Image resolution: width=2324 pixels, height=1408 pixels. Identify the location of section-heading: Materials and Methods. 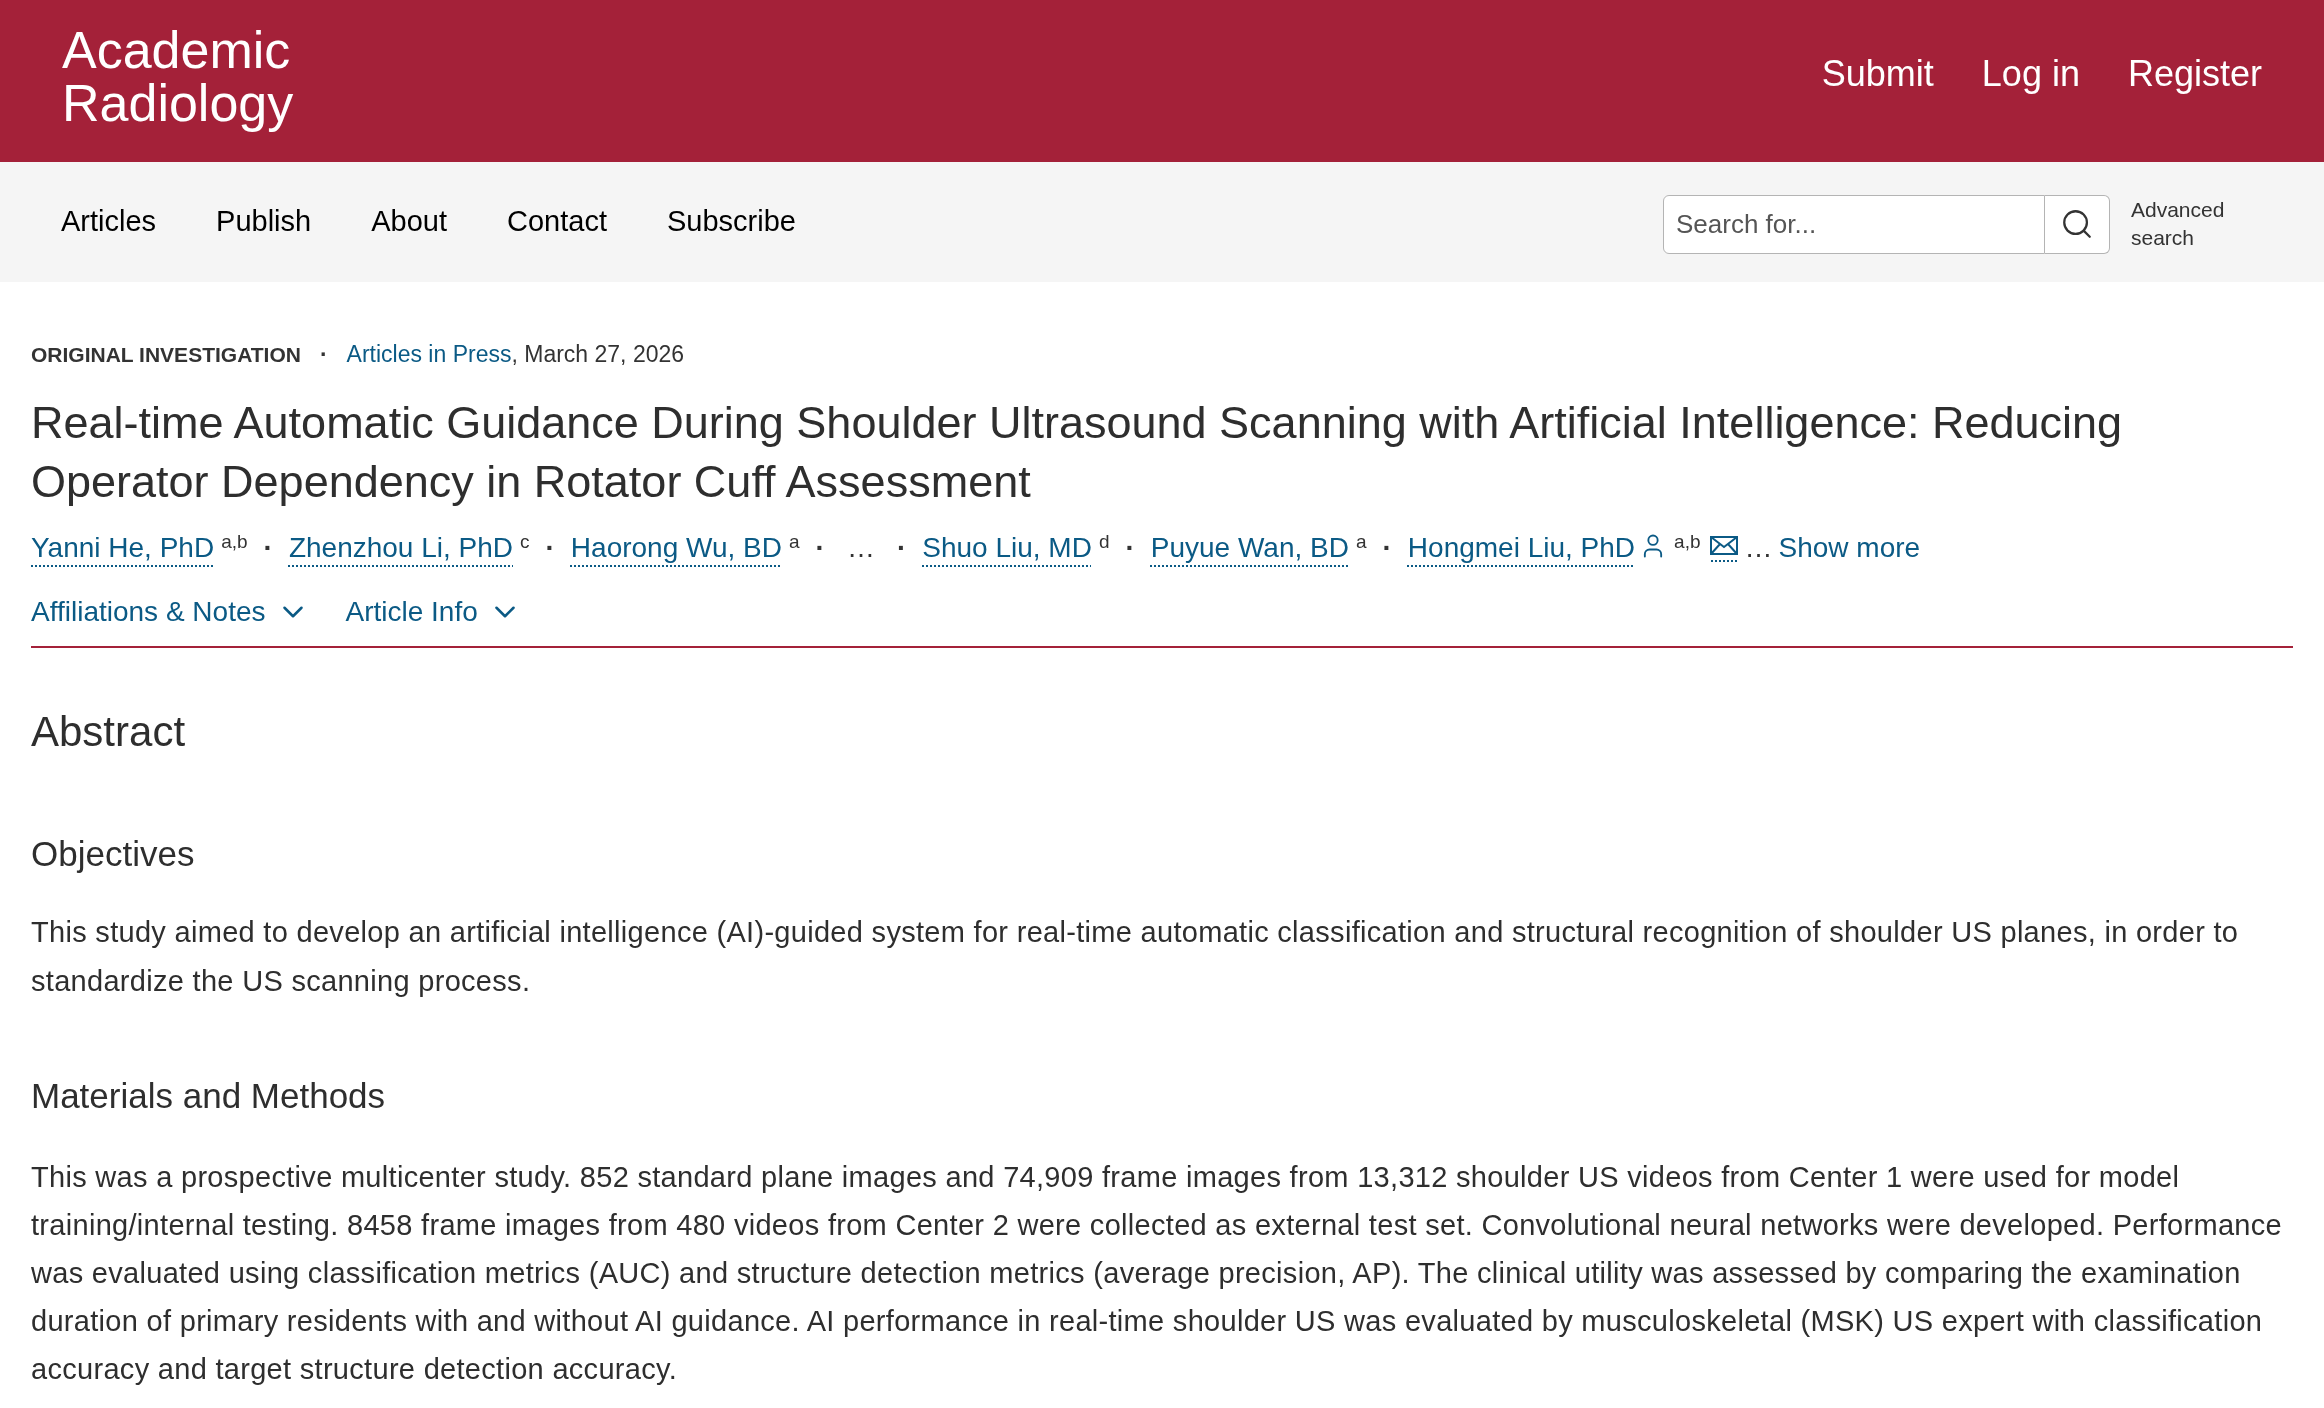
(209, 1096).